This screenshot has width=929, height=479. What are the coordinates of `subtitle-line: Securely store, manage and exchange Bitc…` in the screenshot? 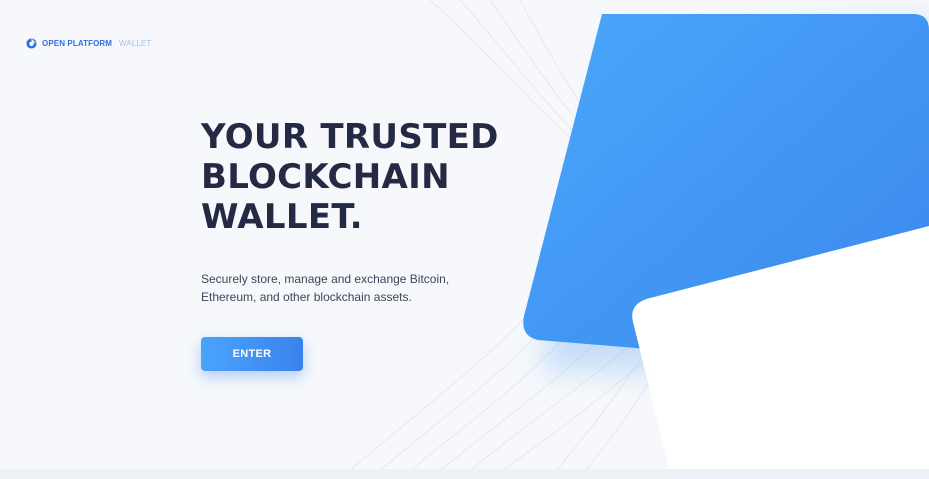 It's located at (325, 279).